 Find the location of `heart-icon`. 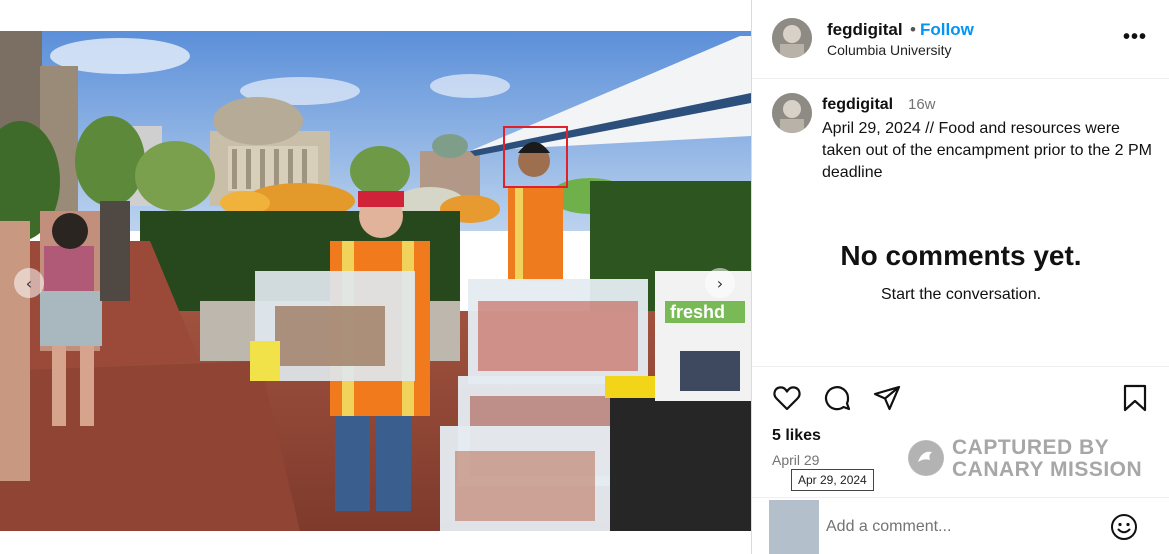

heart-icon is located at coordinates (787, 398).